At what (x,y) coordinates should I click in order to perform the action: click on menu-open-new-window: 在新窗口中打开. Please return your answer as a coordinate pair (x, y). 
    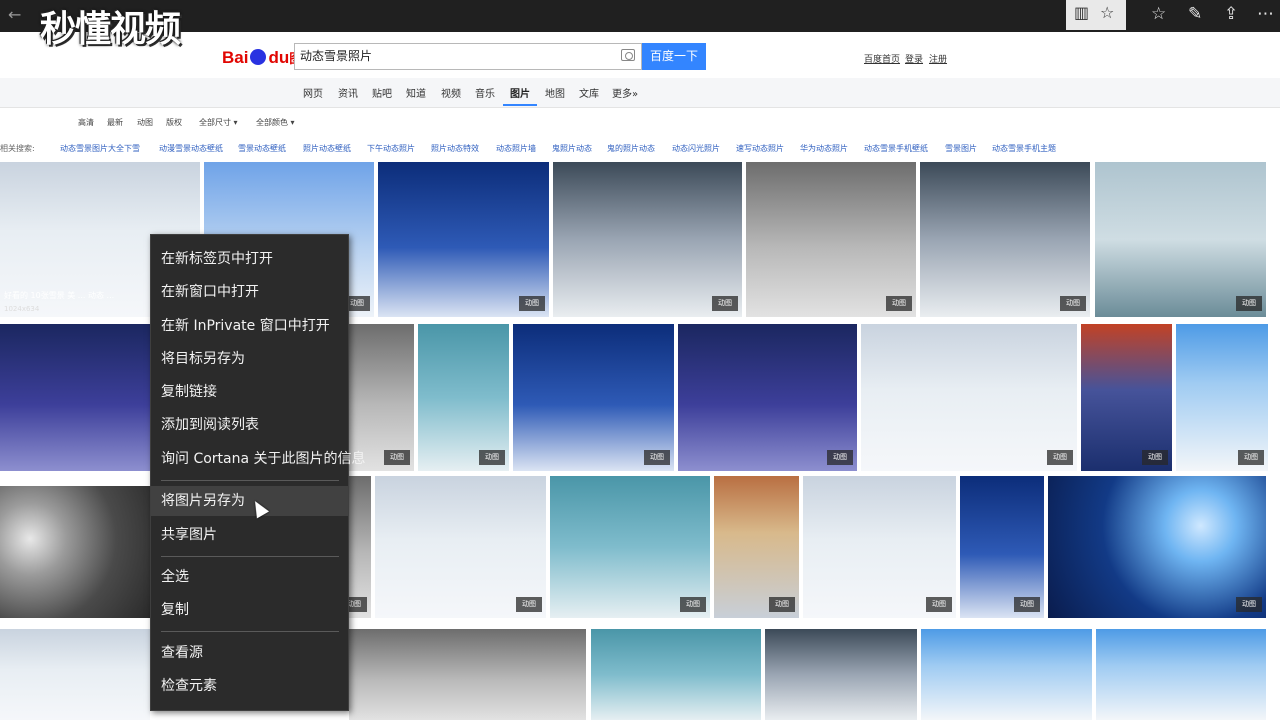
    Looking at the image, I should click on (249, 292).